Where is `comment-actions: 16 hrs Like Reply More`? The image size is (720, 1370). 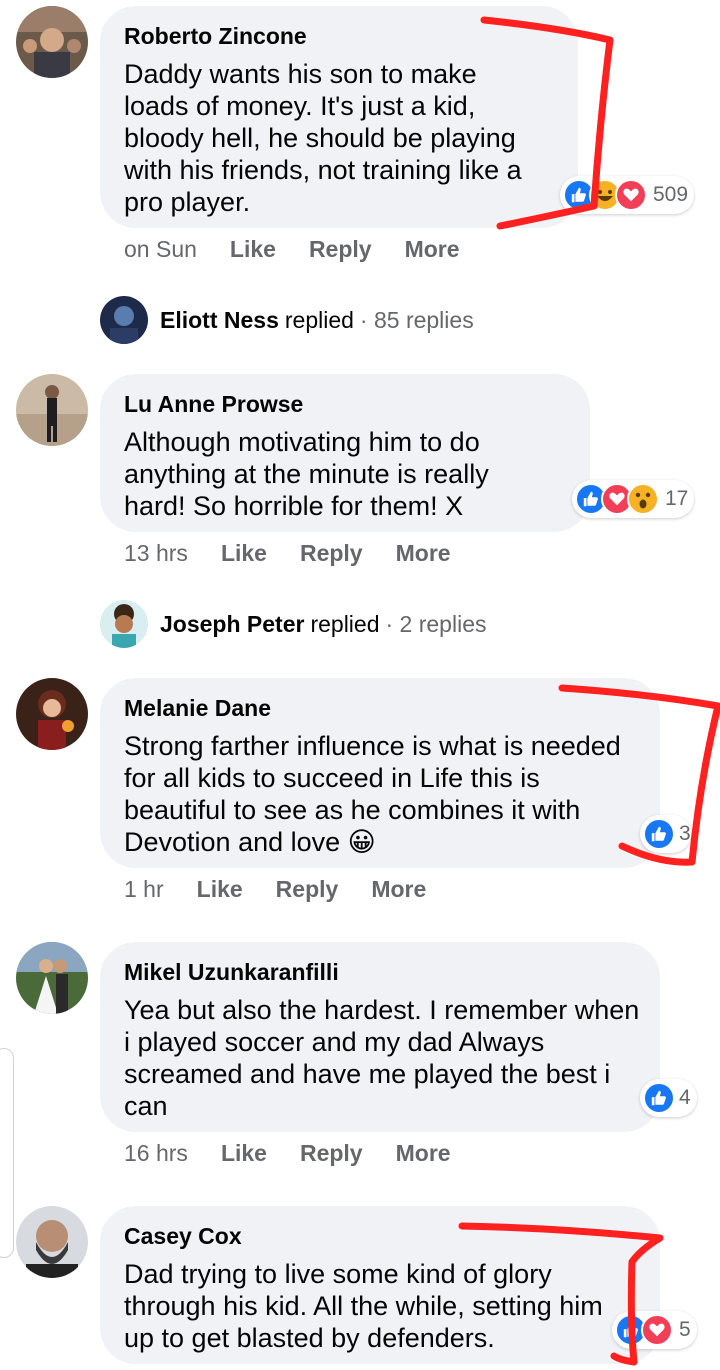
comment-actions: 16 hrs Like Reply More is located at coordinates (287, 1153).